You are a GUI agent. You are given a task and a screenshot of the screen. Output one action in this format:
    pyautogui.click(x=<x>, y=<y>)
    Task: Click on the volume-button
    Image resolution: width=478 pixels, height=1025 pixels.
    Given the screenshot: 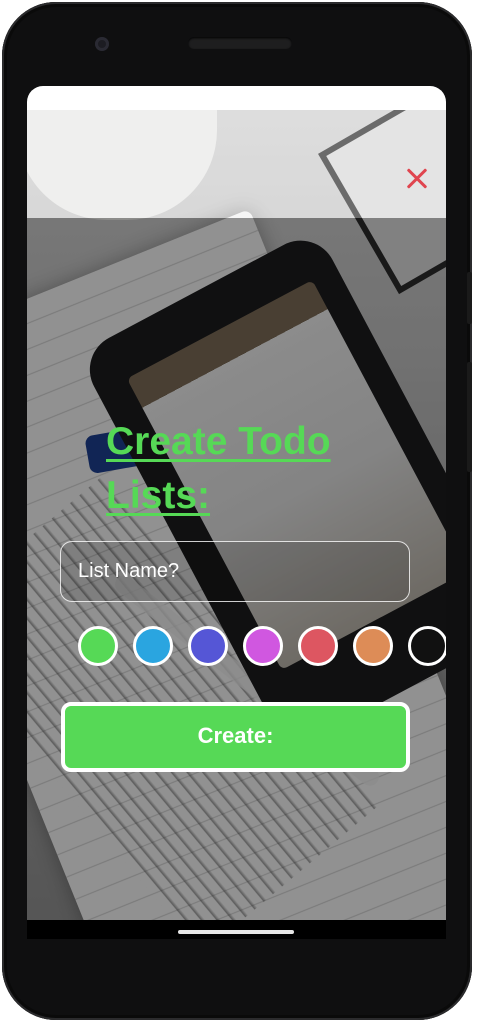 What is the action you would take?
    pyautogui.click(x=469, y=417)
    